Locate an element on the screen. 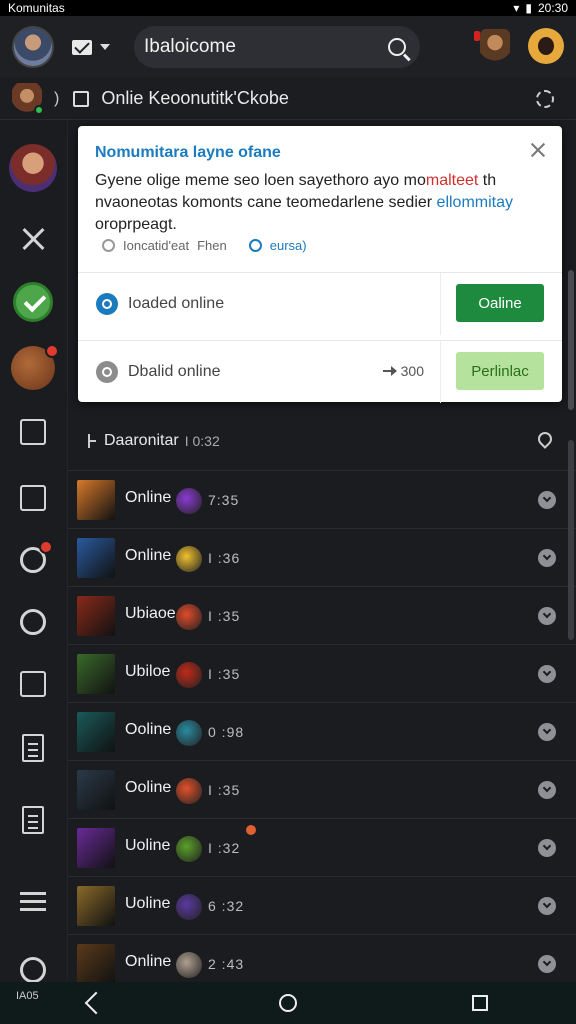  section-title: Daaronitar is located at coordinates (141, 440).